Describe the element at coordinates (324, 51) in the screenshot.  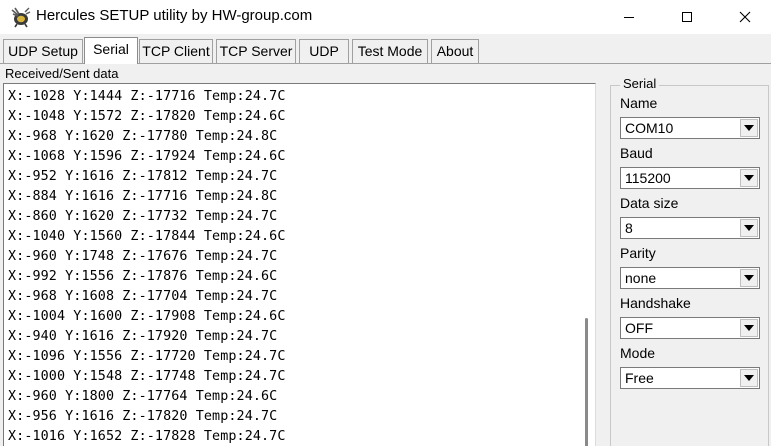
I see `tab-udp: UDP` at that location.